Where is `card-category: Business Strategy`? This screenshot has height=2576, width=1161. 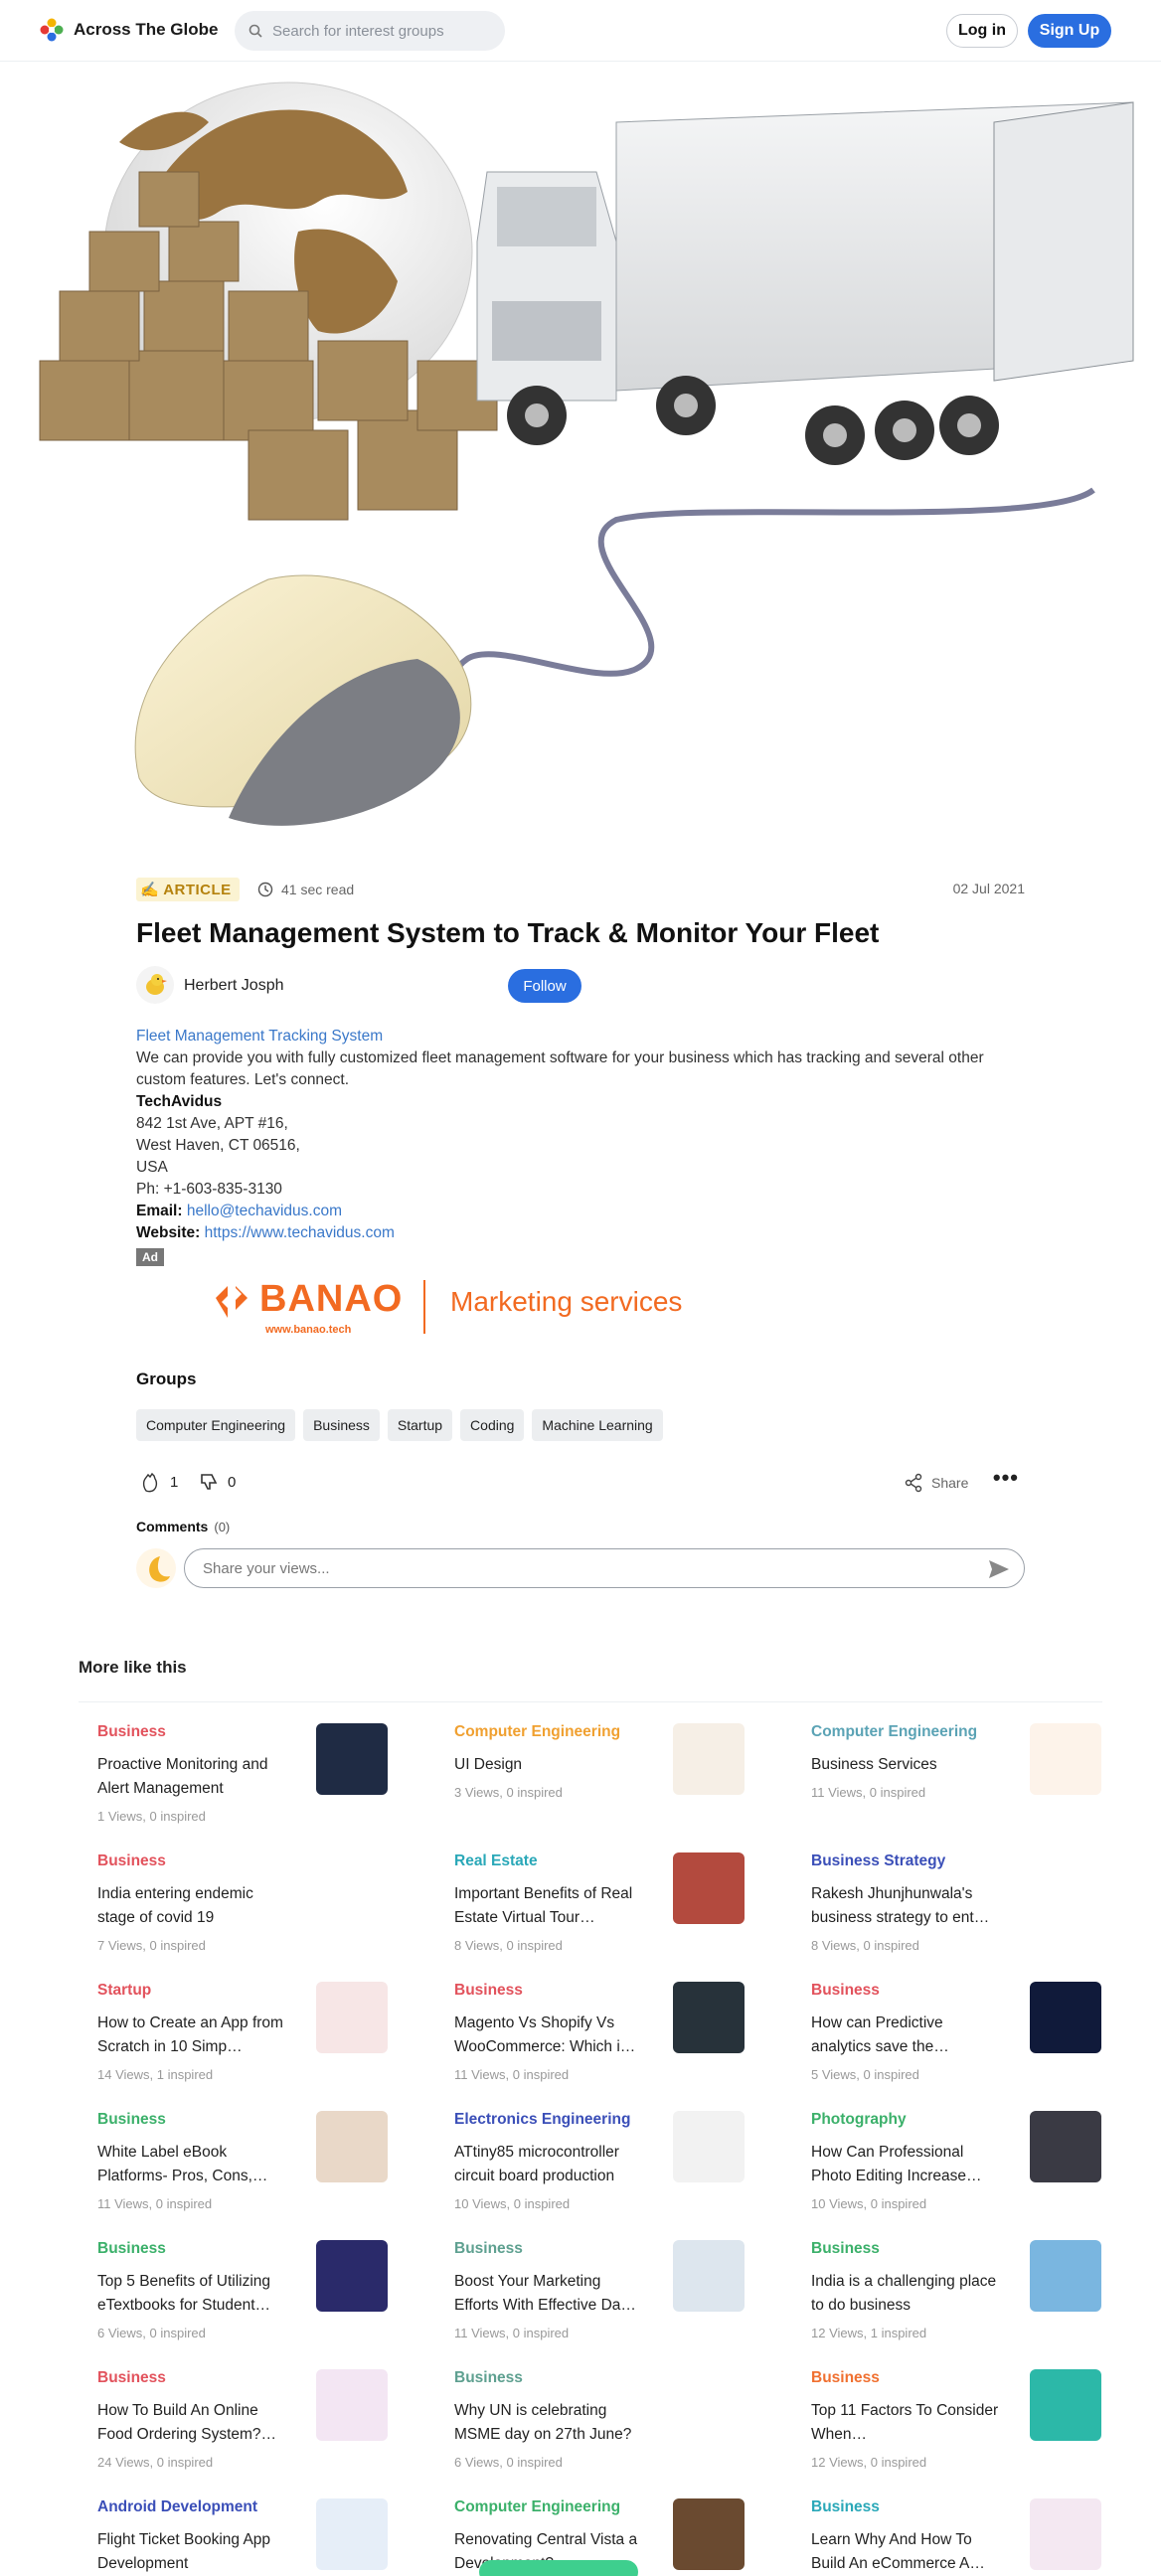 card-category: Business Strategy is located at coordinates (956, 1861).